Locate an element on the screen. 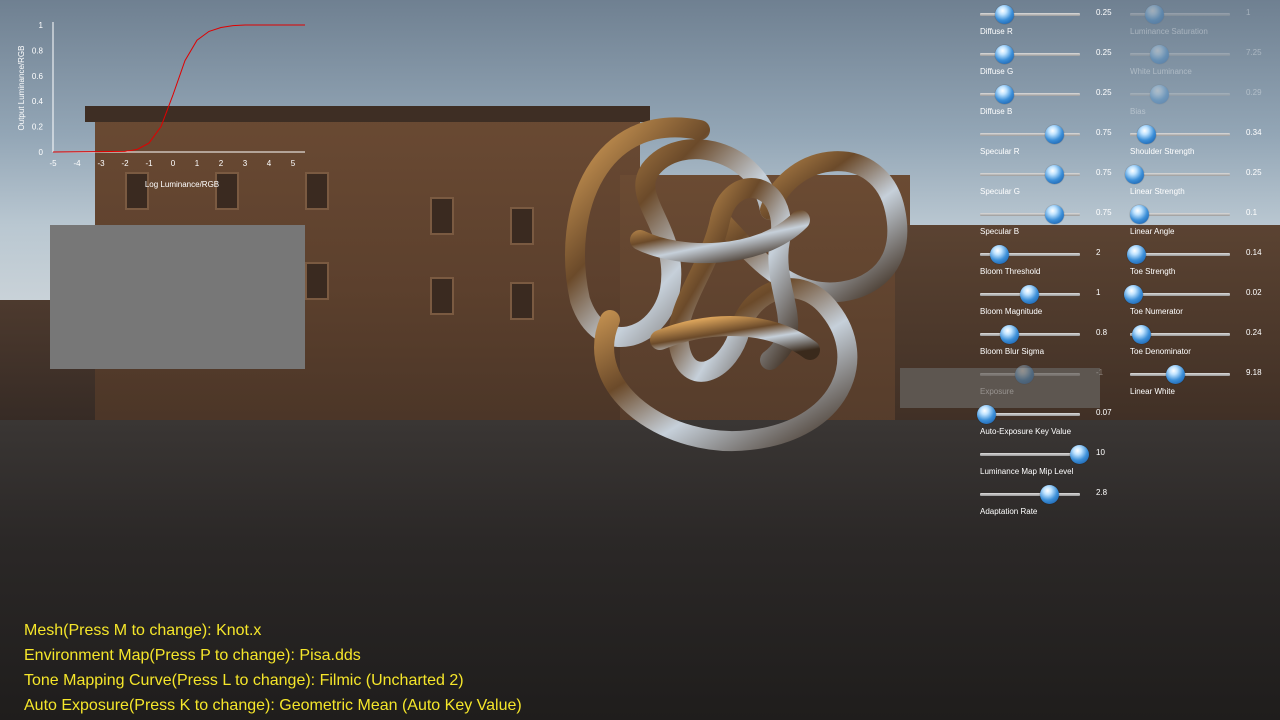  slider-value: 0.24 is located at coordinates (1254, 332).